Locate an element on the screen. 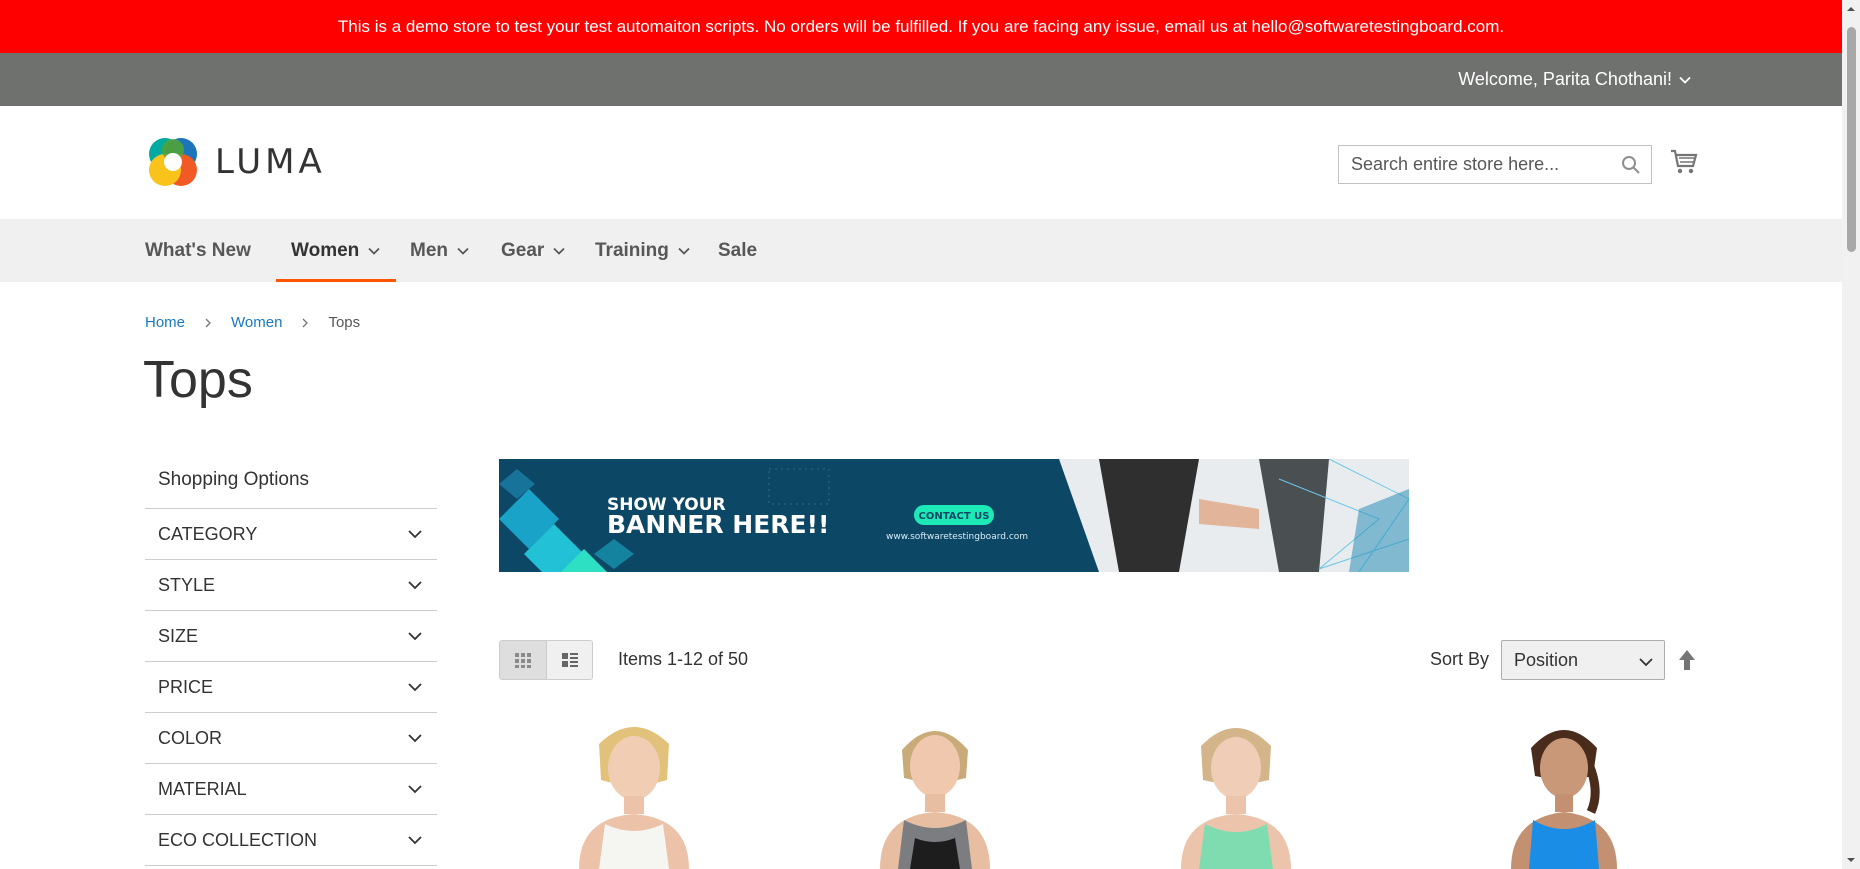 The height and width of the screenshot is (869, 1860). nav-item-label: Training is located at coordinates (632, 250).